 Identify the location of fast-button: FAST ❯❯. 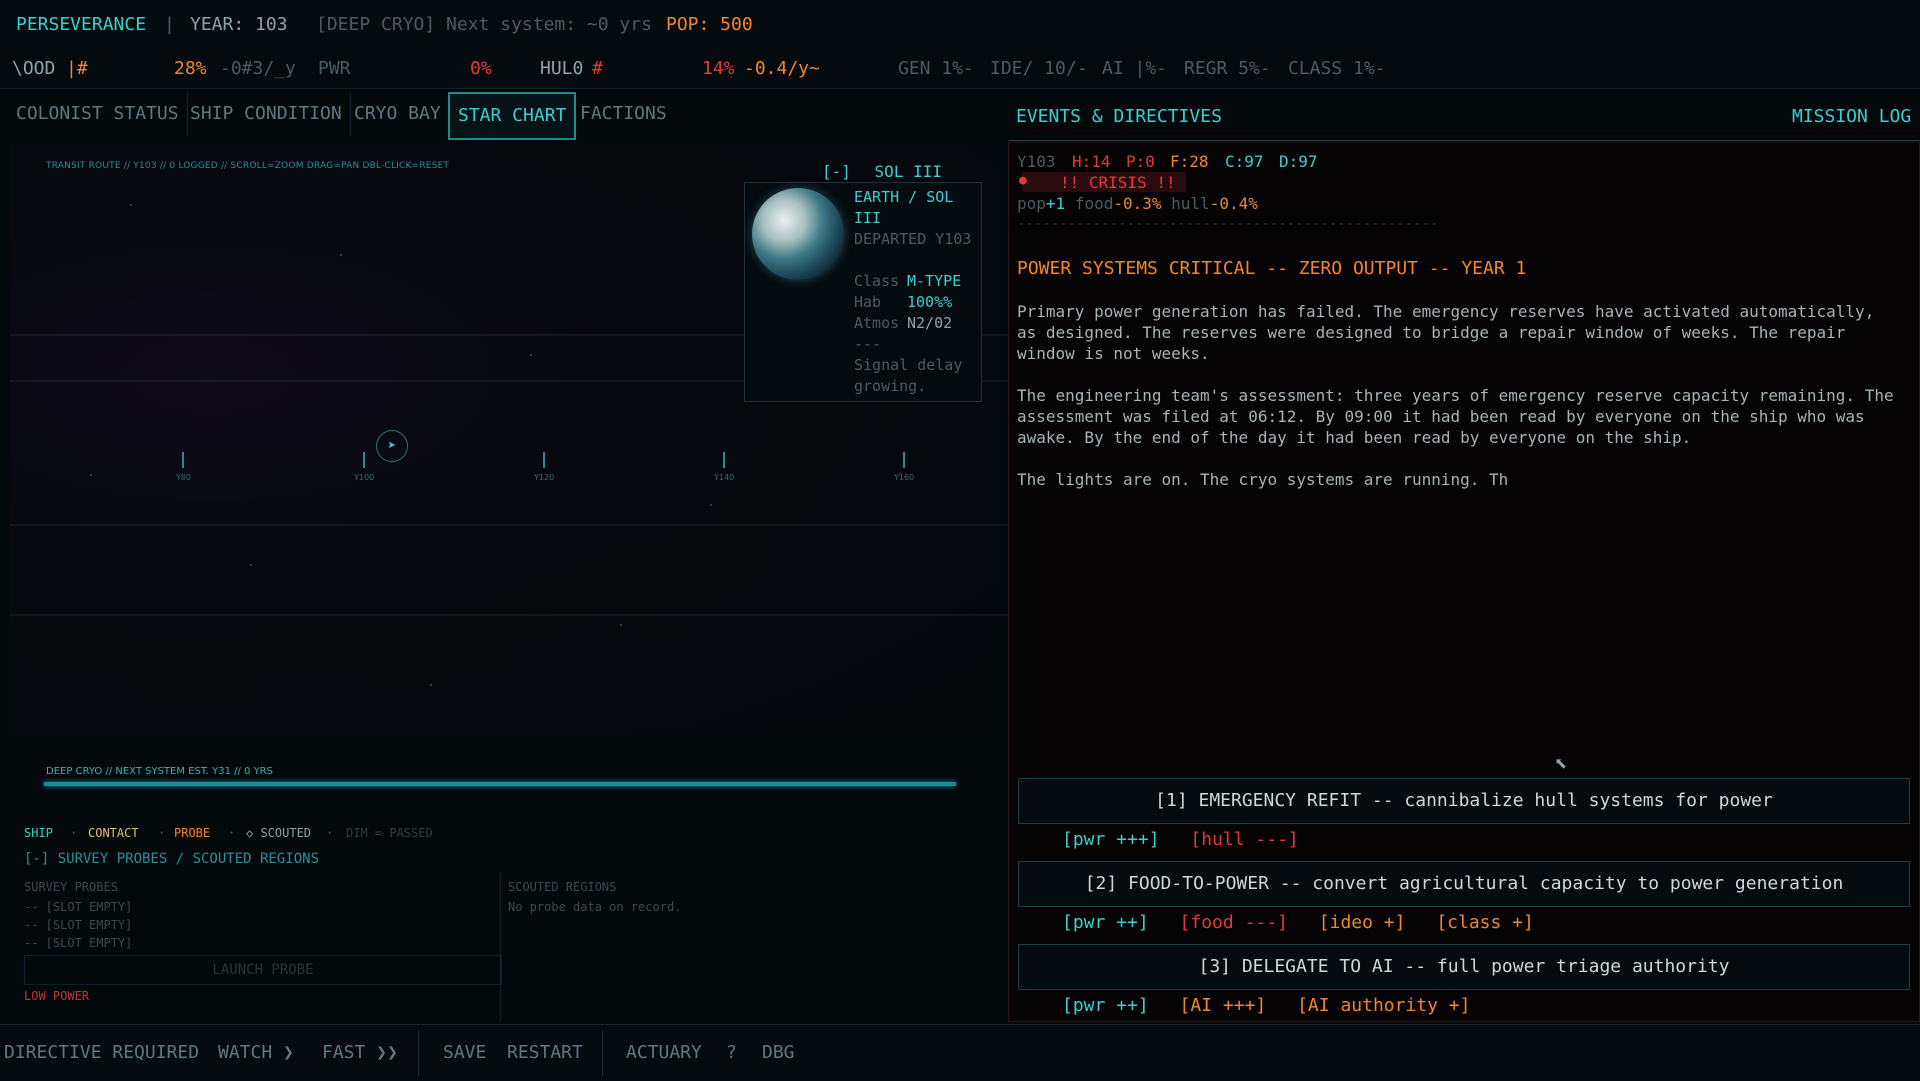
(360, 1052).